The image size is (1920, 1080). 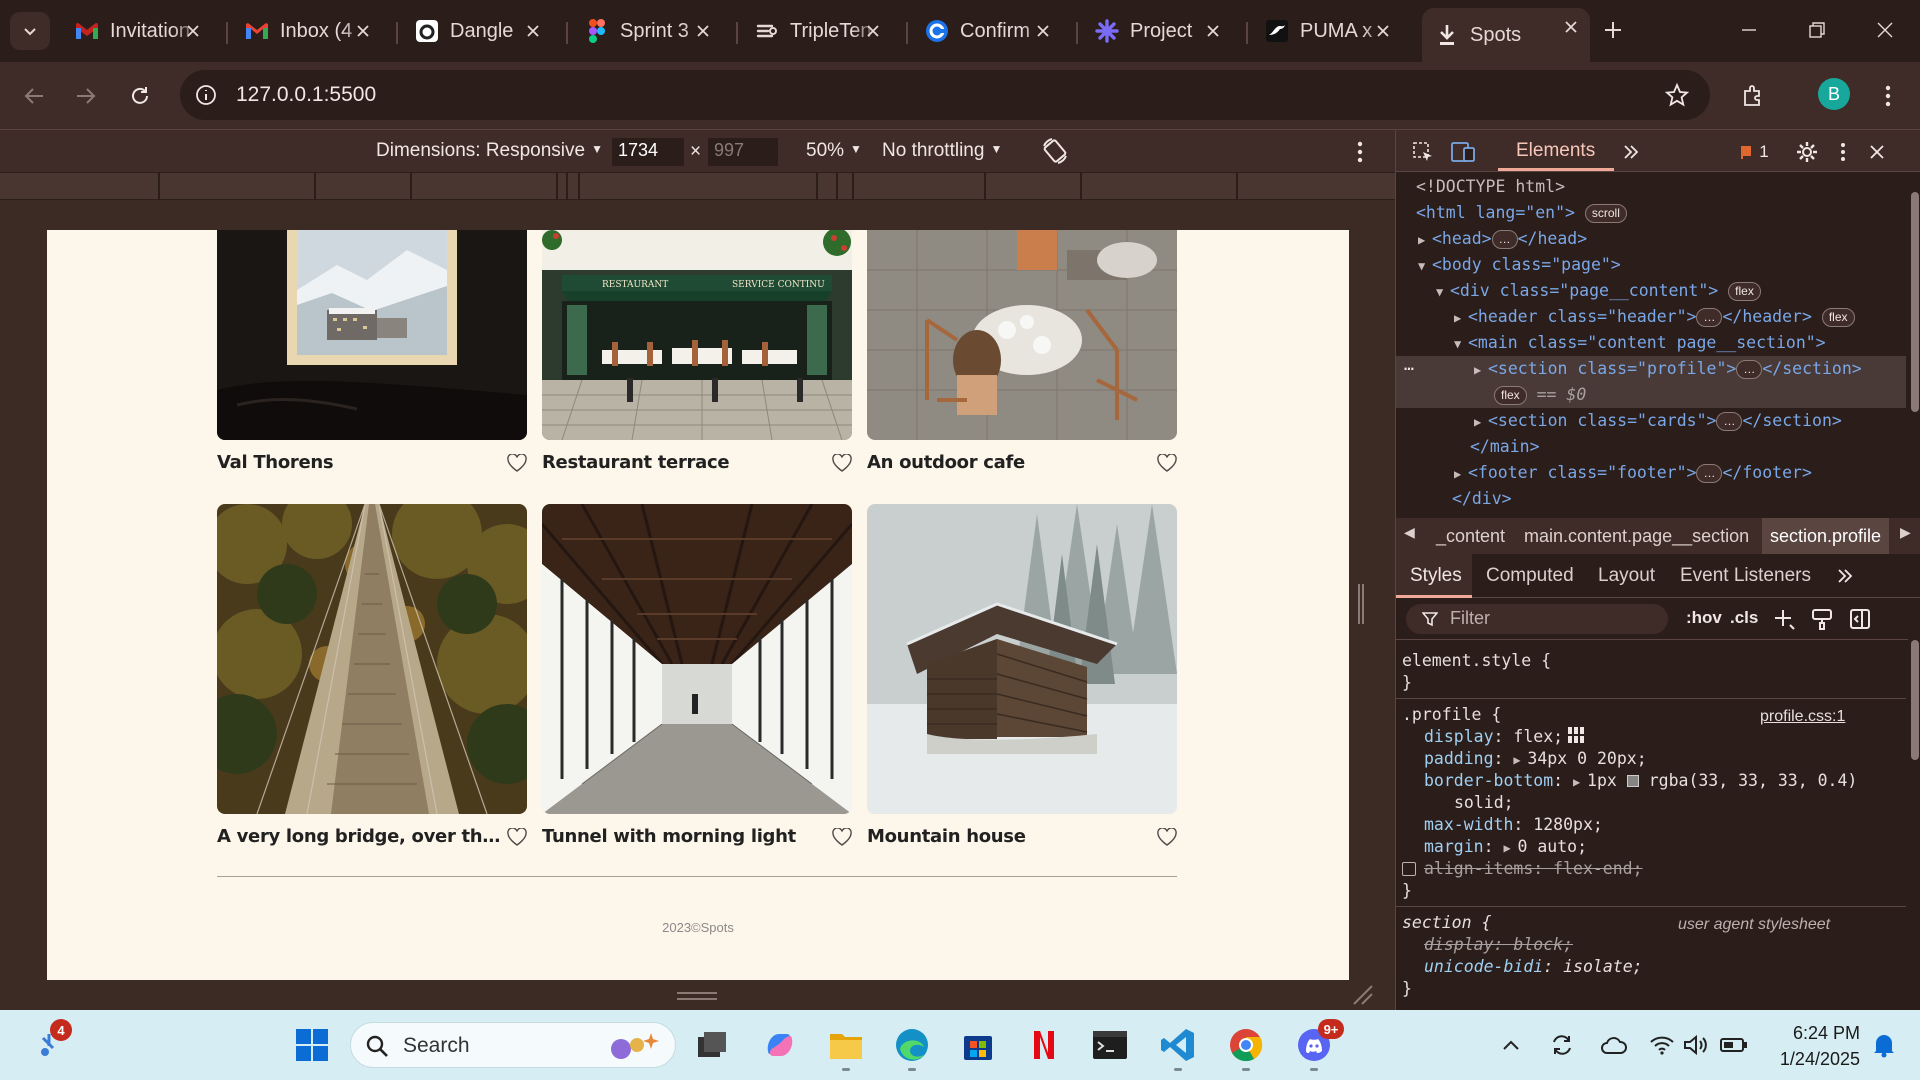 I want to click on toggle-sidebar-icon, so click(x=1860, y=619).